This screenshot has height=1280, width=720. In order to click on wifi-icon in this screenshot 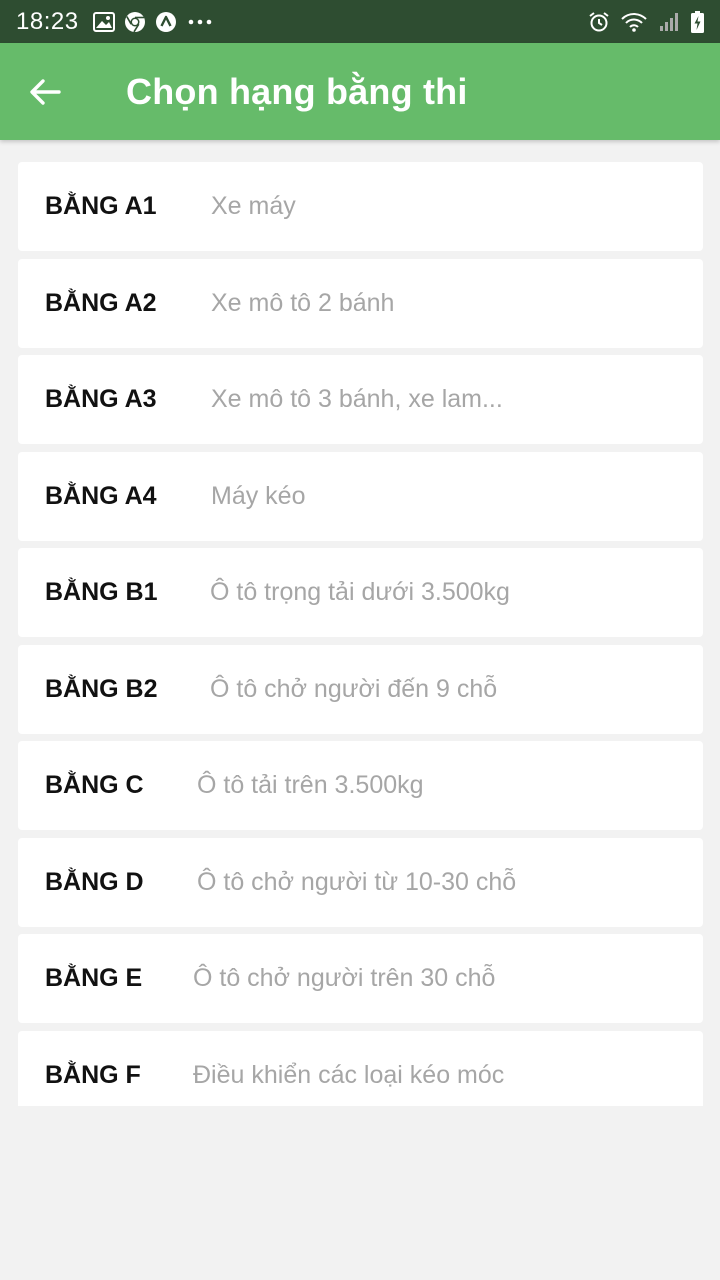, I will do `click(634, 22)`.